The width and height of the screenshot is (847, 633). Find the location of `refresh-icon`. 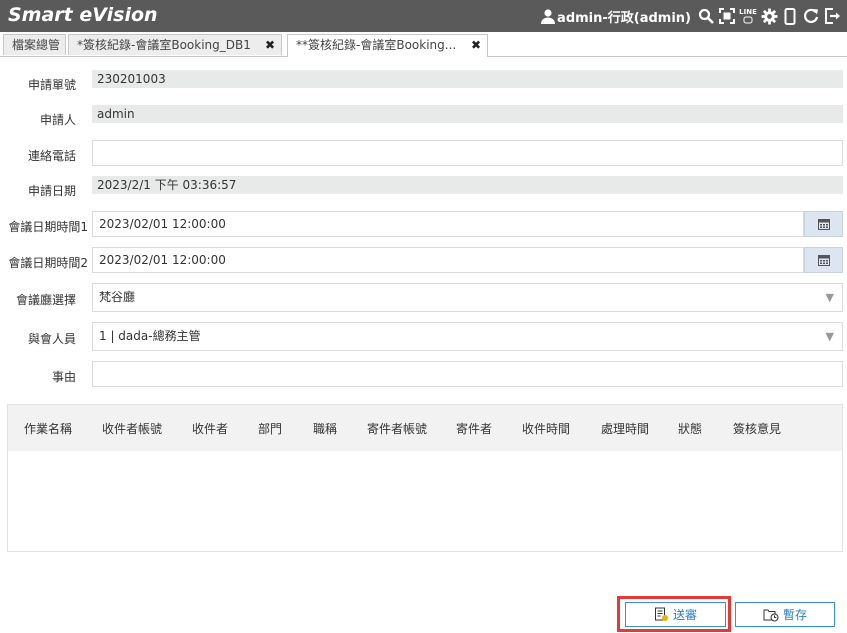

refresh-icon is located at coordinates (811, 16).